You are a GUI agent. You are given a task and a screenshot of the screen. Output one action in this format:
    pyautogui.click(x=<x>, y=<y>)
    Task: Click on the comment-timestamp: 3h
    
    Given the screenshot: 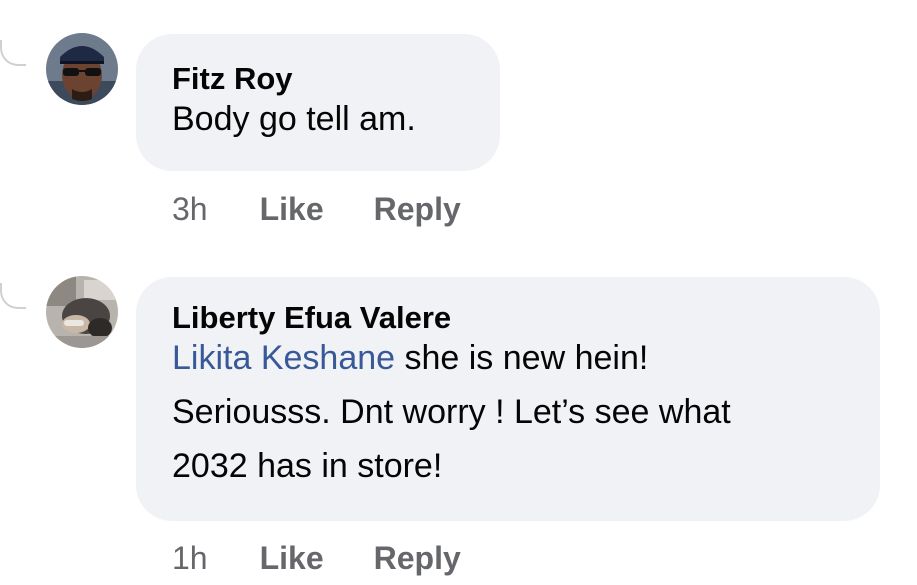 What is the action you would take?
    pyautogui.click(x=190, y=209)
    